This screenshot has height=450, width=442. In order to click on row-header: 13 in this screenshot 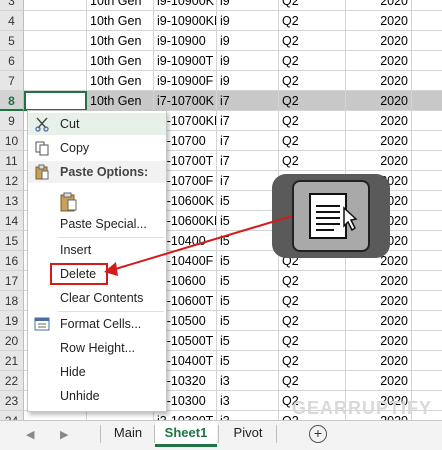, I will do `click(12, 201)`.